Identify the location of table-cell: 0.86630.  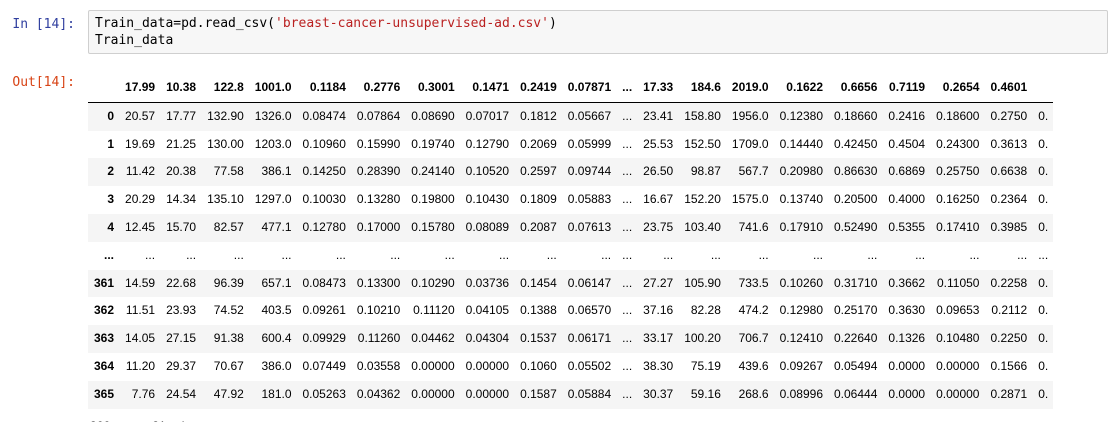
(856, 171).